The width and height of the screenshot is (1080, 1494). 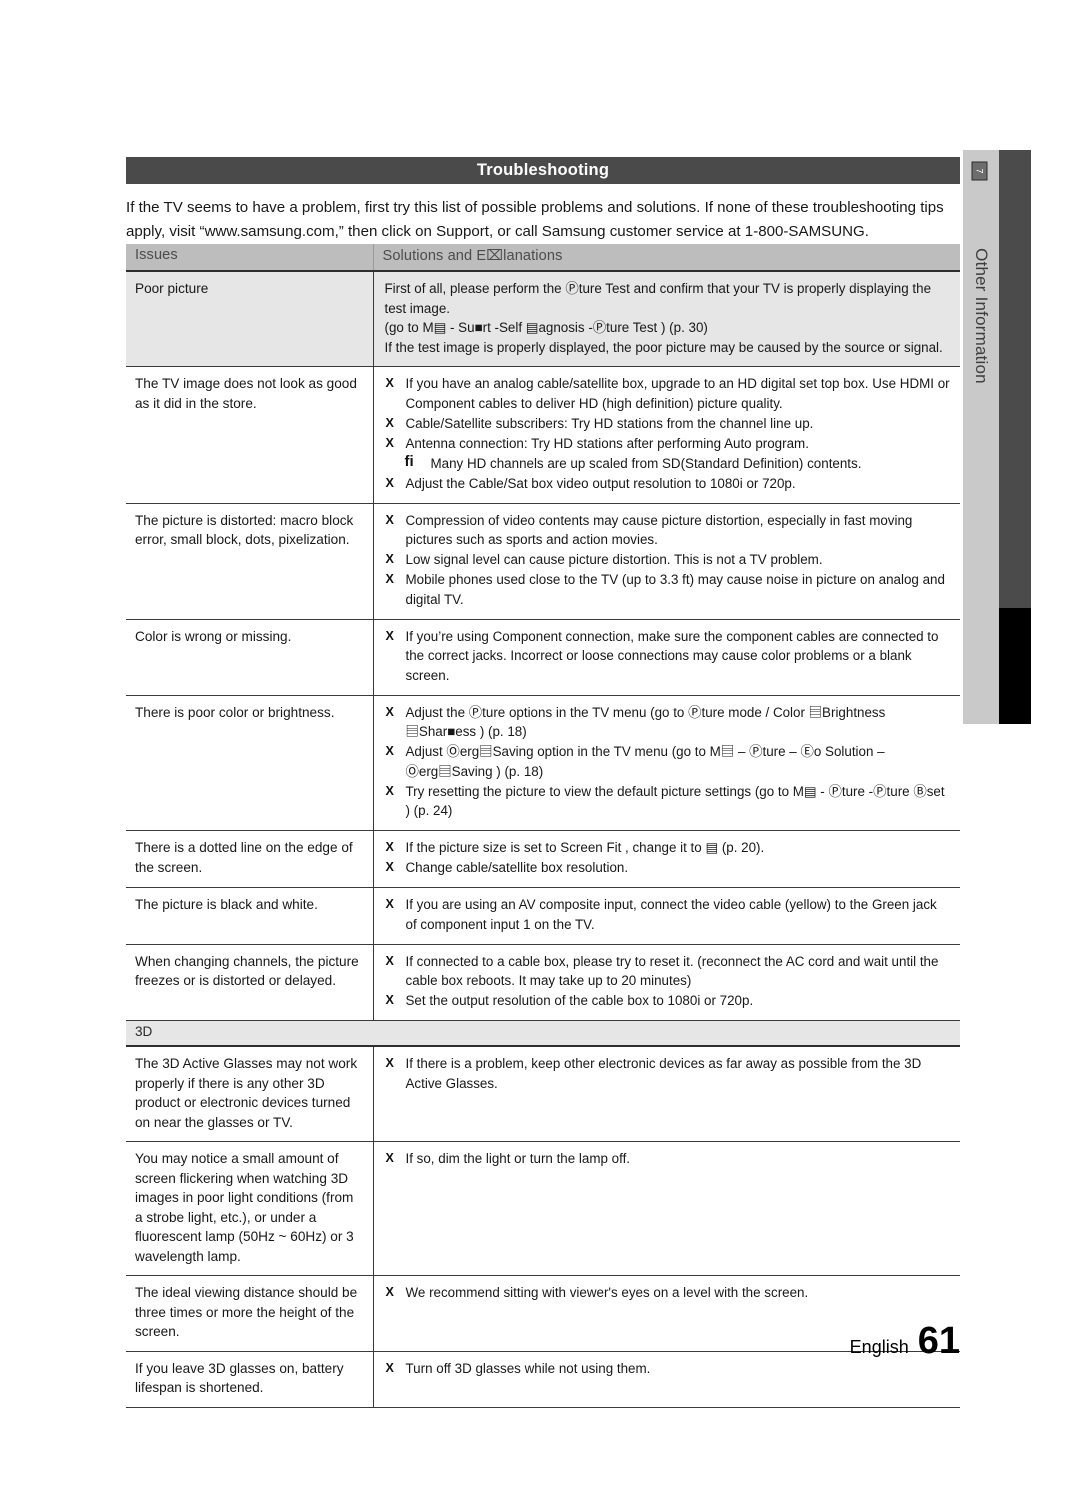 I want to click on boxed-arrow-icon: 7, so click(x=979, y=171).